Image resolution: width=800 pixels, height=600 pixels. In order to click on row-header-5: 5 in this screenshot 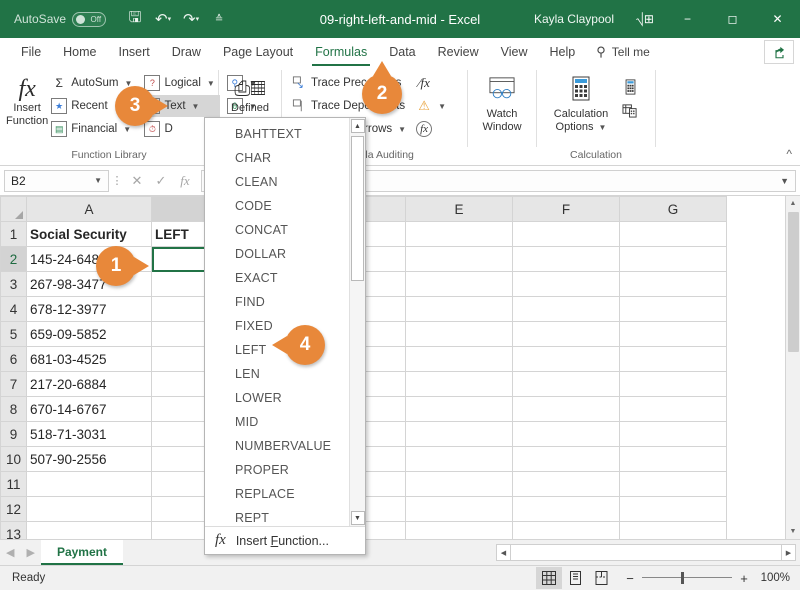, I will do `click(13, 334)`.